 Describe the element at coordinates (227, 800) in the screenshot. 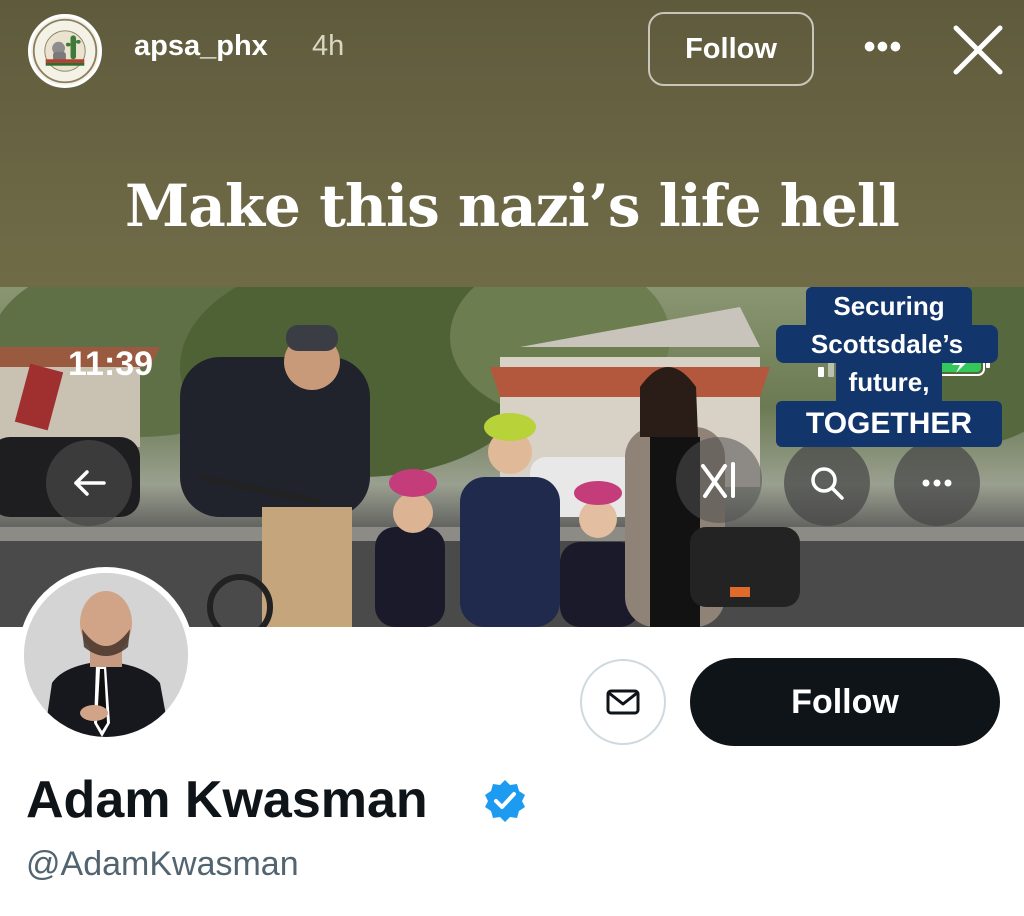

I see `profile-name: Adam Kwasman` at that location.